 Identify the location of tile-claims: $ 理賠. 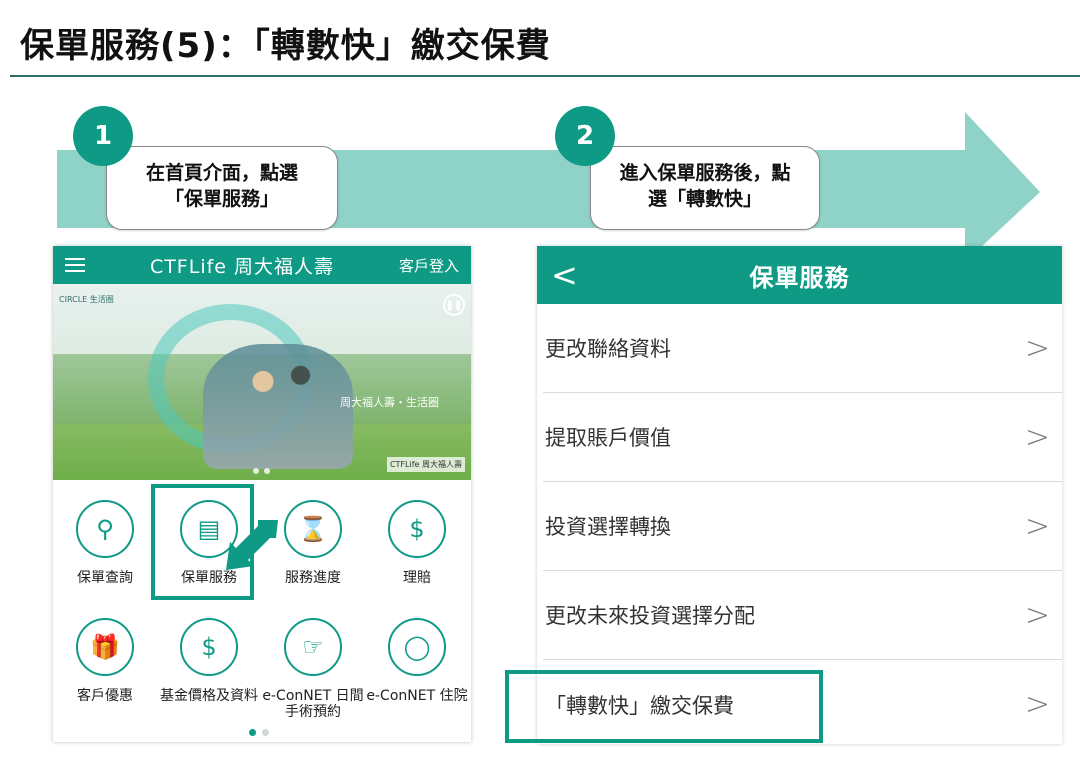
(417, 543).